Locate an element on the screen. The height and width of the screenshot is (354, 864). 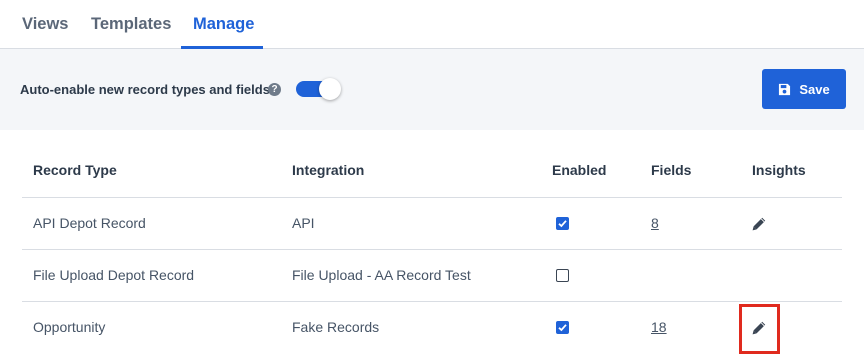
integration-cell: File Upload - AA Record Test is located at coordinates (381, 275).